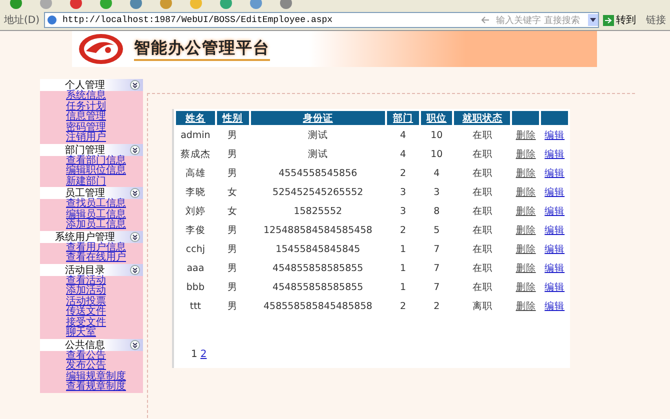  What do you see at coordinates (104, 281) in the screenshot?
I see `sidebar-link: 查看活动` at bounding box center [104, 281].